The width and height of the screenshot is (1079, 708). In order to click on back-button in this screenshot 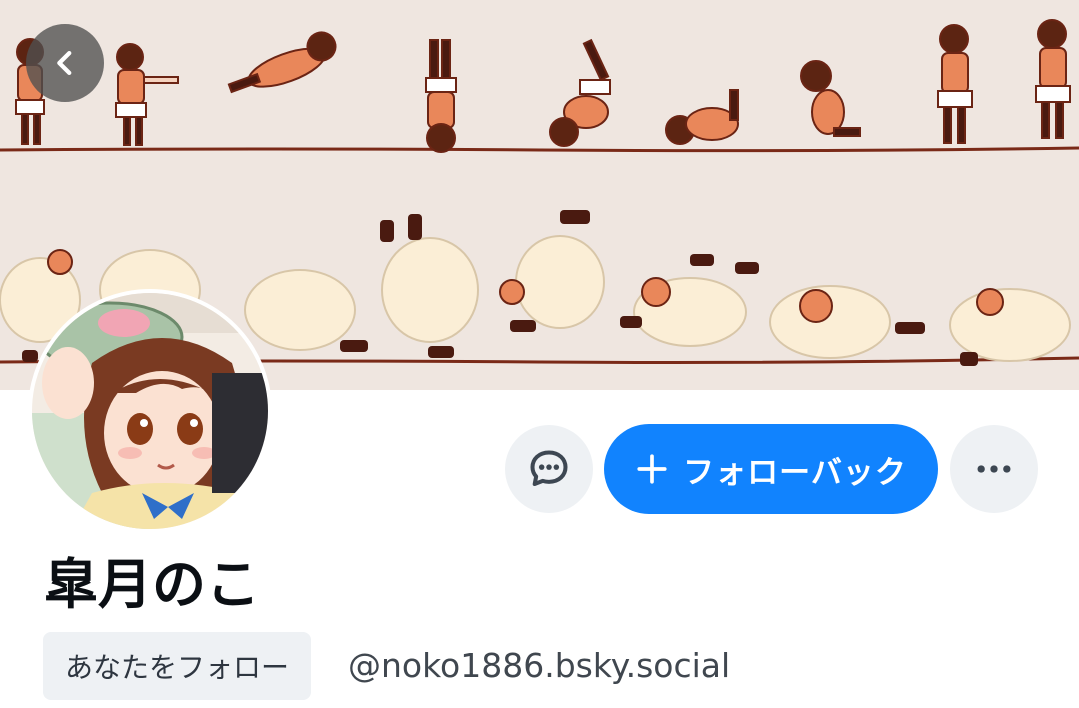, I will do `click(65, 63)`.